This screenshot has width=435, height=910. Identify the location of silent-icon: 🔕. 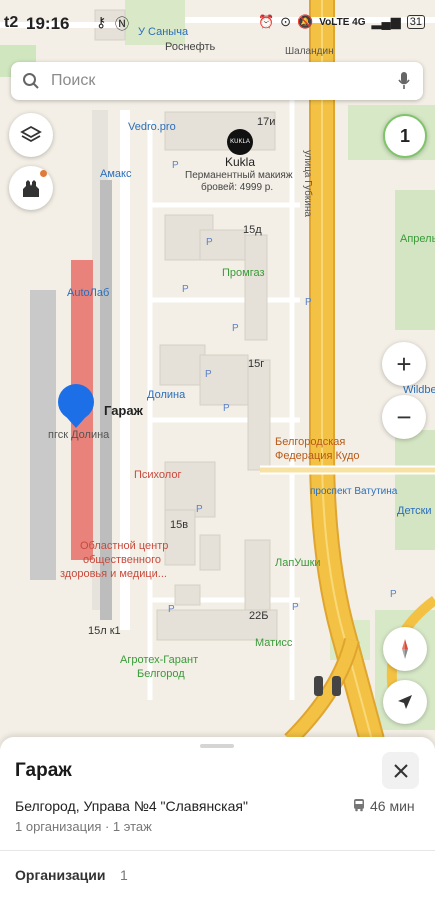
(305, 21).